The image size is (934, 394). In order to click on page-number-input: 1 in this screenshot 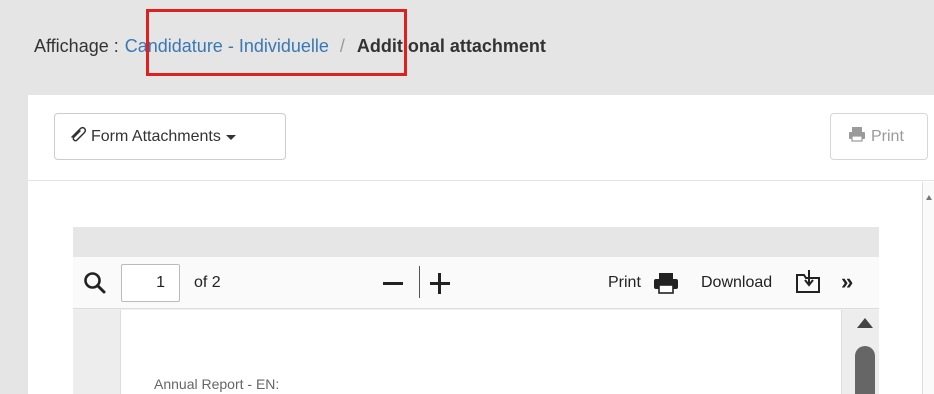, I will do `click(150, 283)`.